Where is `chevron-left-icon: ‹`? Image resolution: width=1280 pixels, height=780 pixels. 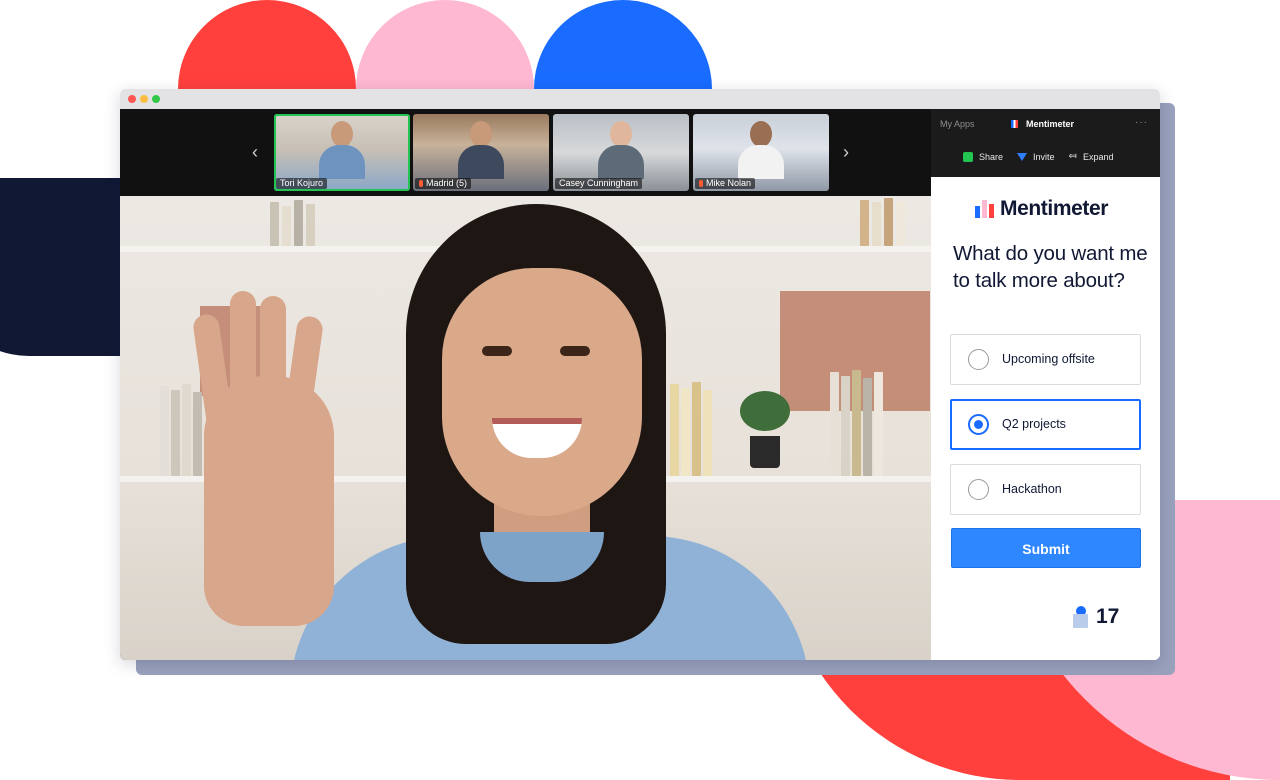
chevron-left-icon: ‹ is located at coordinates (255, 152).